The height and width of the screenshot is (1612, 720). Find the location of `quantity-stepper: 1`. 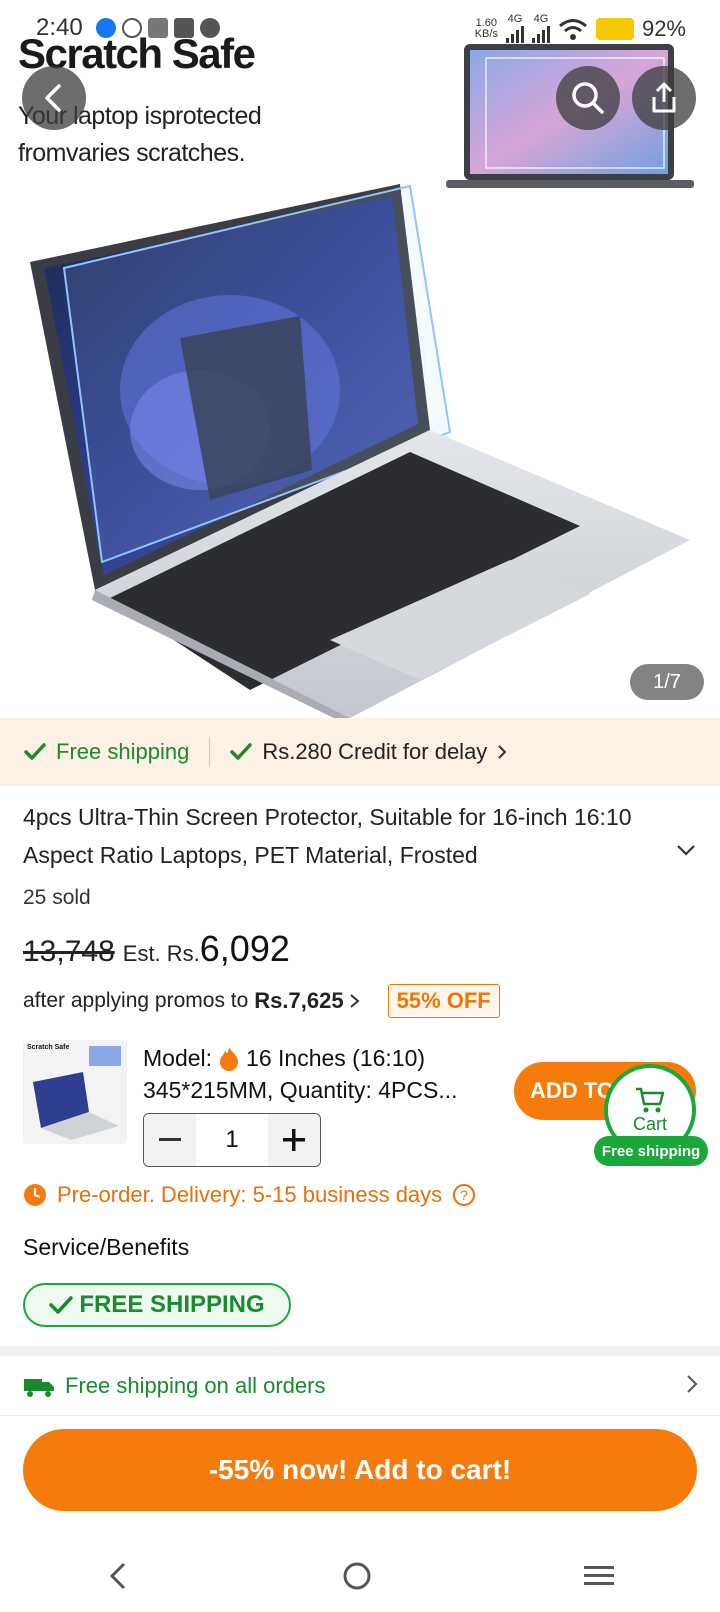

quantity-stepper: 1 is located at coordinates (232, 1140).